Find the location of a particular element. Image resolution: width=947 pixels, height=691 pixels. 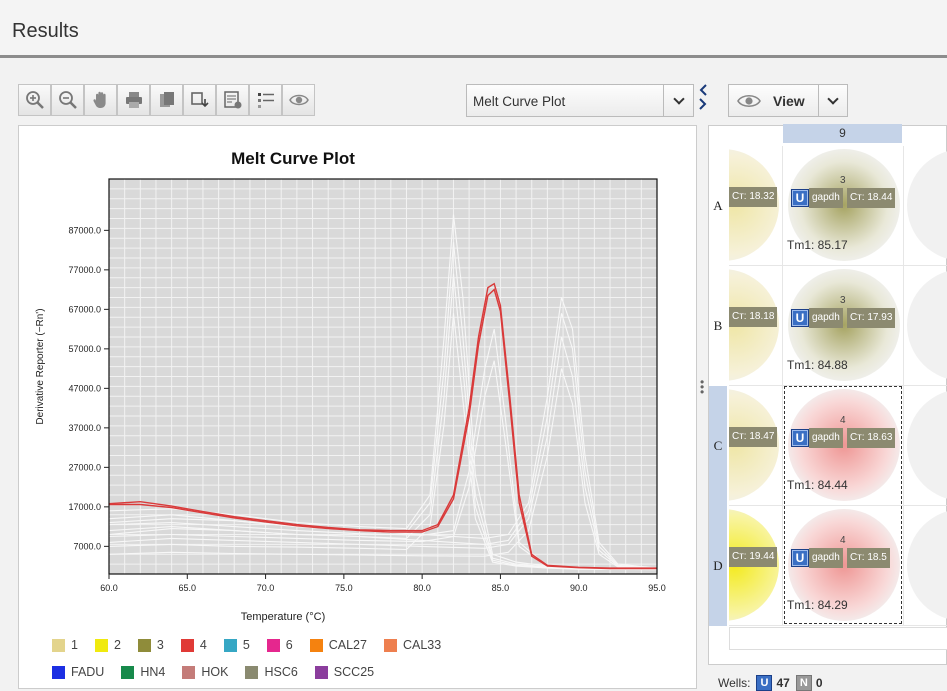

legend-item: CAL33 is located at coordinates (412, 645).